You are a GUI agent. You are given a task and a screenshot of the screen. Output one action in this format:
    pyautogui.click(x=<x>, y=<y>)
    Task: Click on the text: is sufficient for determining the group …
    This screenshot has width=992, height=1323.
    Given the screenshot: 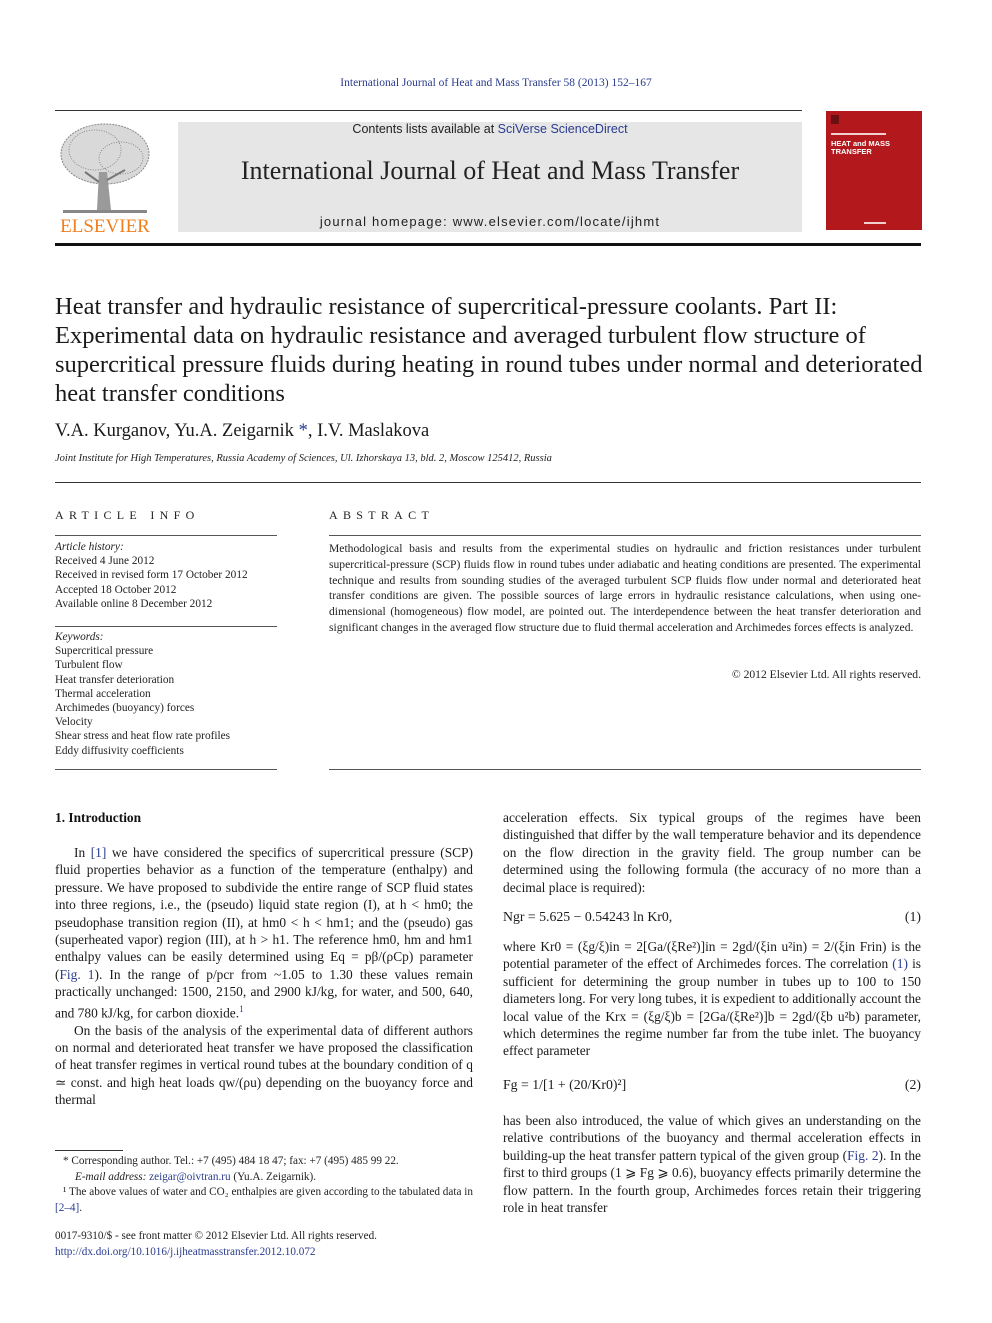 What is the action you would take?
    pyautogui.click(x=712, y=1007)
    